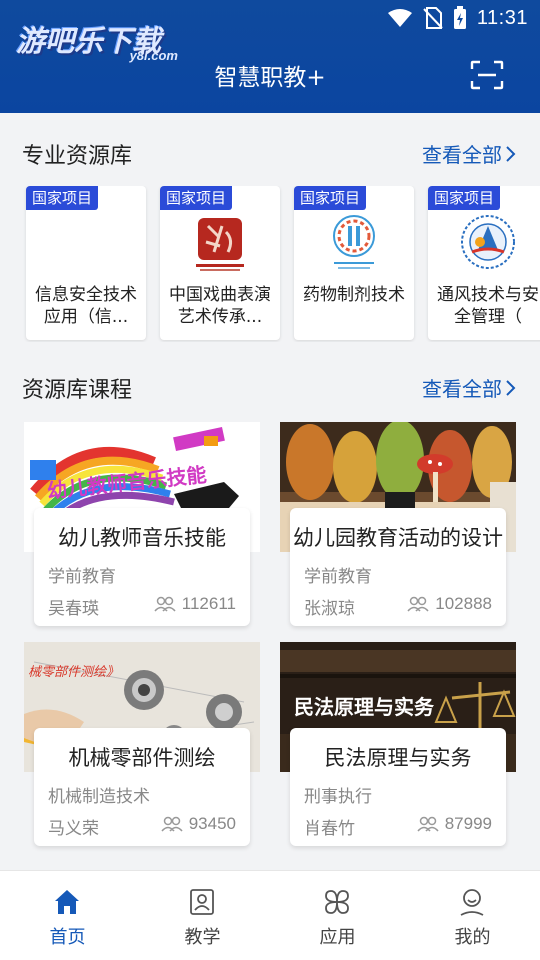 Image resolution: width=540 pixels, height=960 pixels. I want to click on status-time: 11:31, so click(502, 17).